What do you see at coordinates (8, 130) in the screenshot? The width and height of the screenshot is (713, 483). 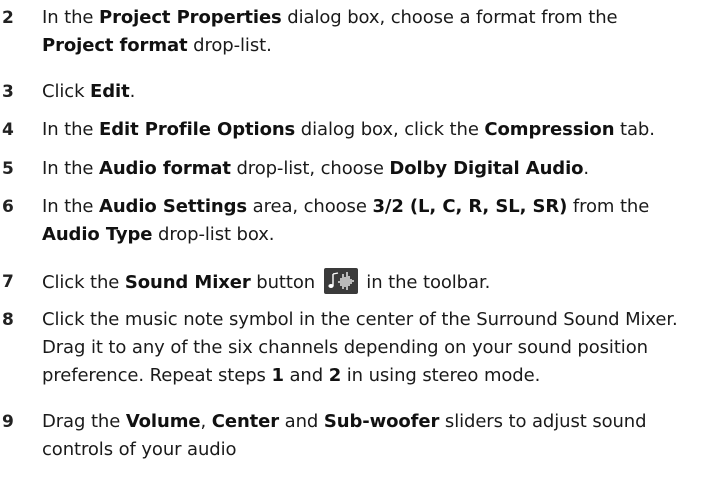 I see `step-number: 4` at bounding box center [8, 130].